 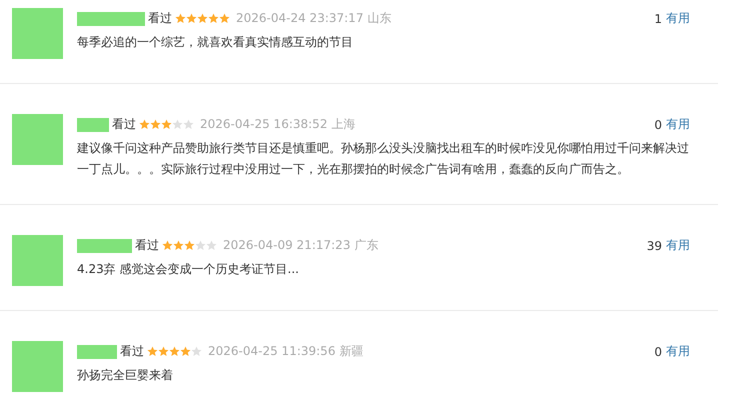 What do you see at coordinates (654, 245) in the screenshot?
I see `vote-count: 39` at bounding box center [654, 245].